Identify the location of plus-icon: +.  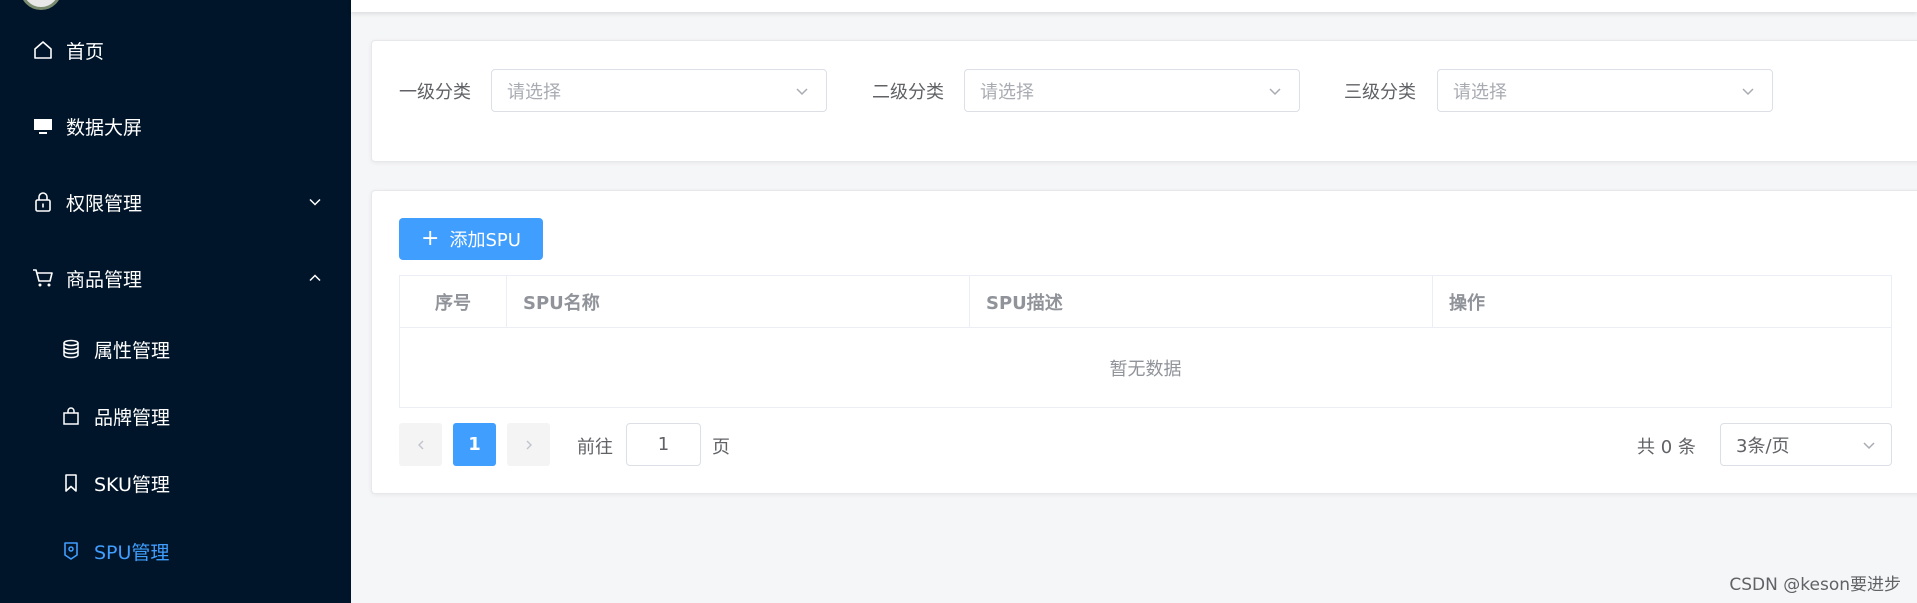
(430, 238).